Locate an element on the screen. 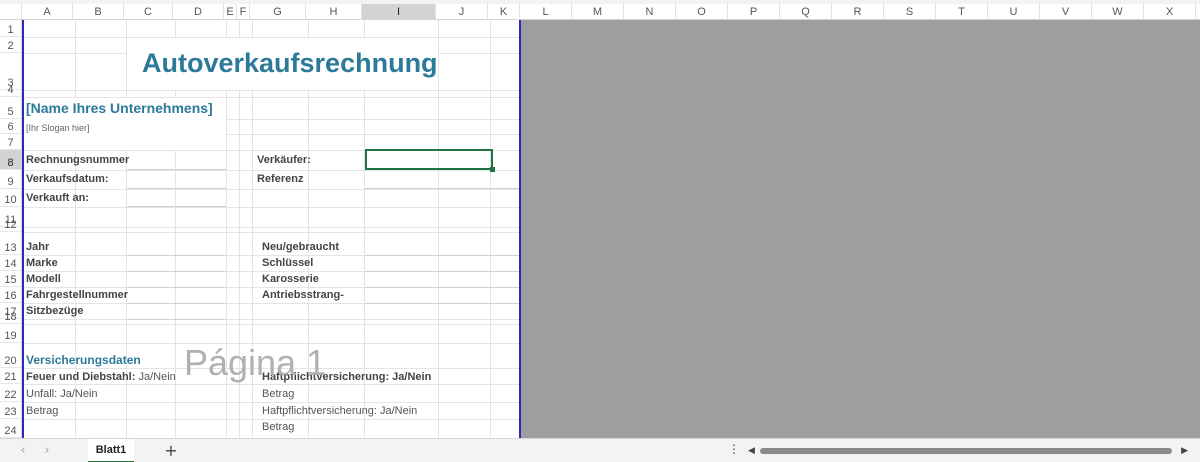 The image size is (1200, 462). column-header-x: X is located at coordinates (1170, 12).